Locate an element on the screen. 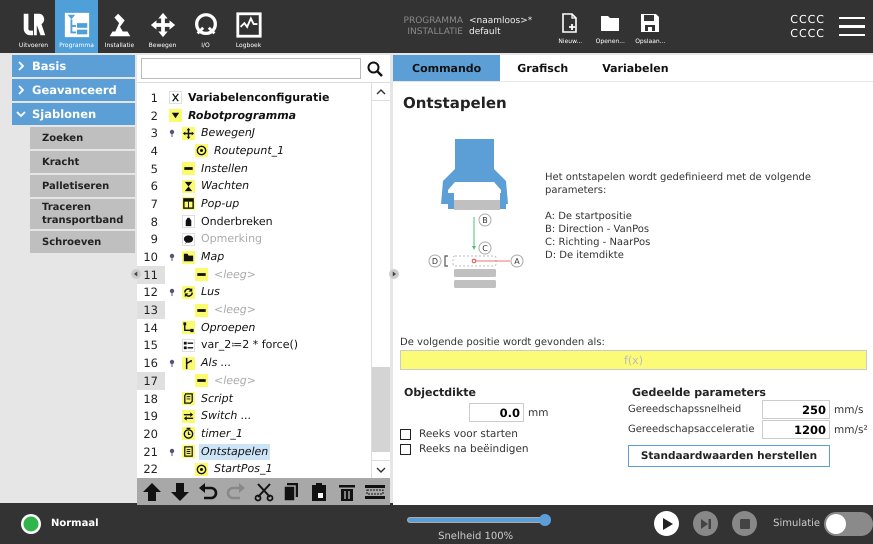  line-number: 6 is located at coordinates (154, 187).